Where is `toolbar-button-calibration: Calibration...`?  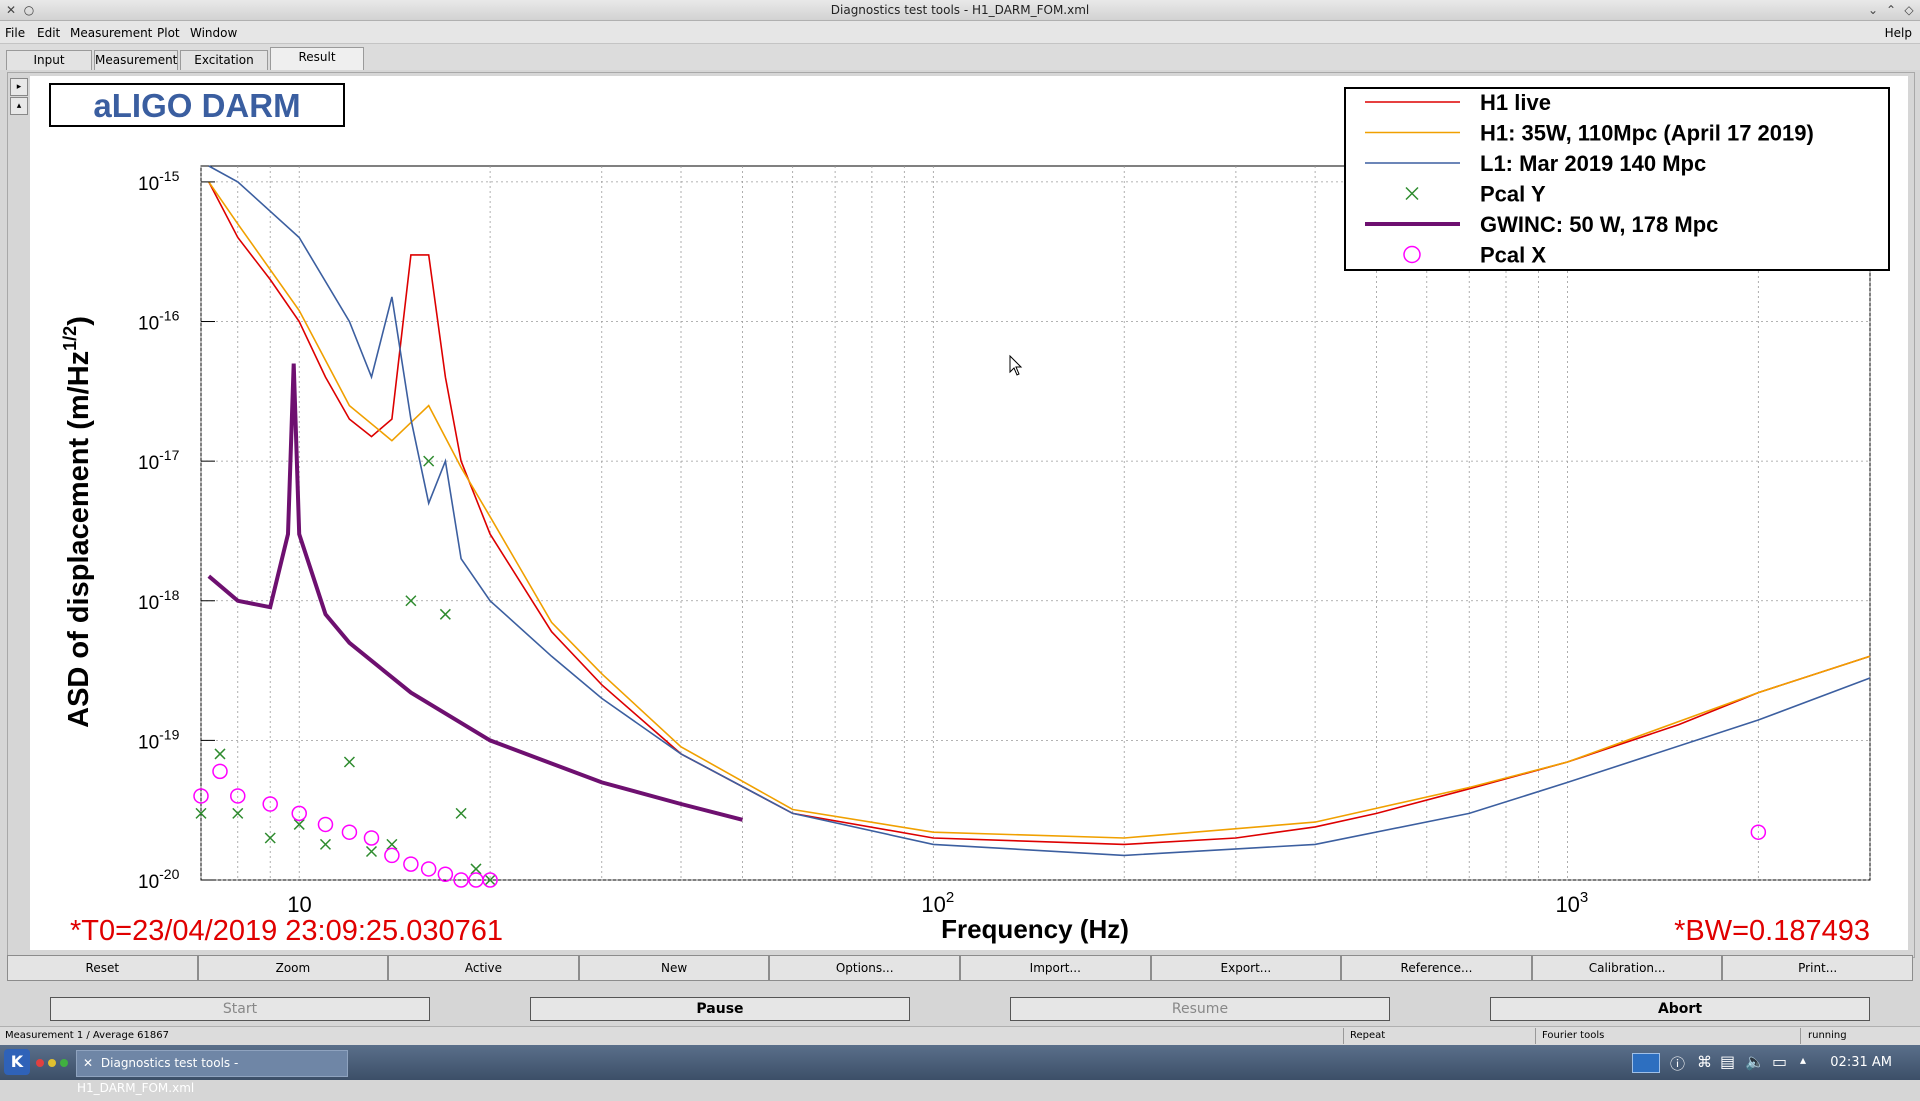
toolbar-button-calibration: Calibration... is located at coordinates (1627, 968).